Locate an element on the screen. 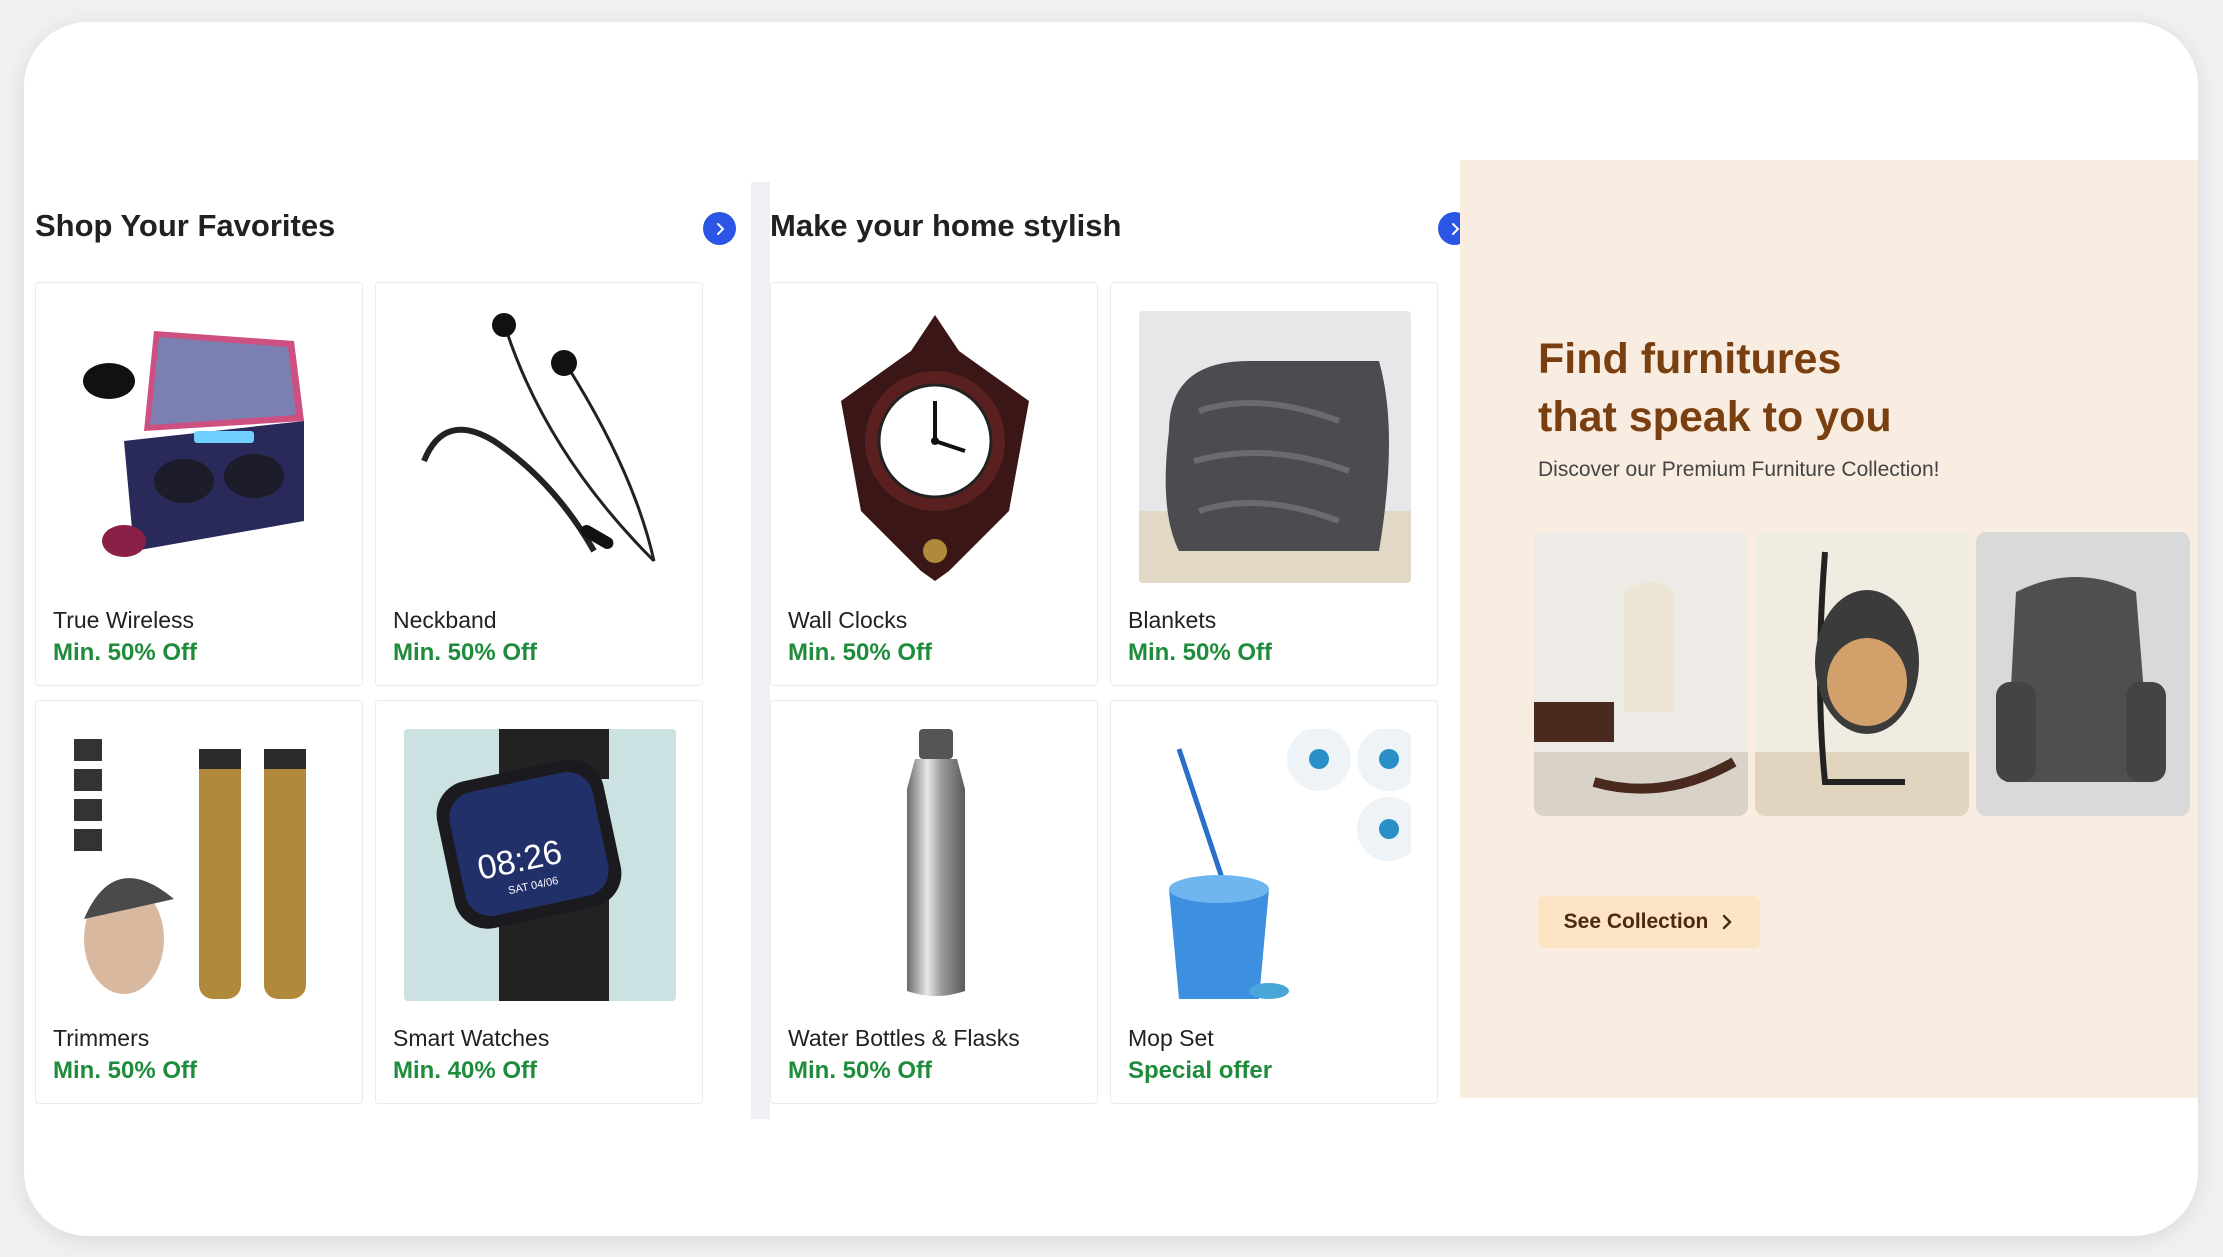 The width and height of the screenshot is (2223, 1257). furniture-photo-recliner is located at coordinates (2083, 674).